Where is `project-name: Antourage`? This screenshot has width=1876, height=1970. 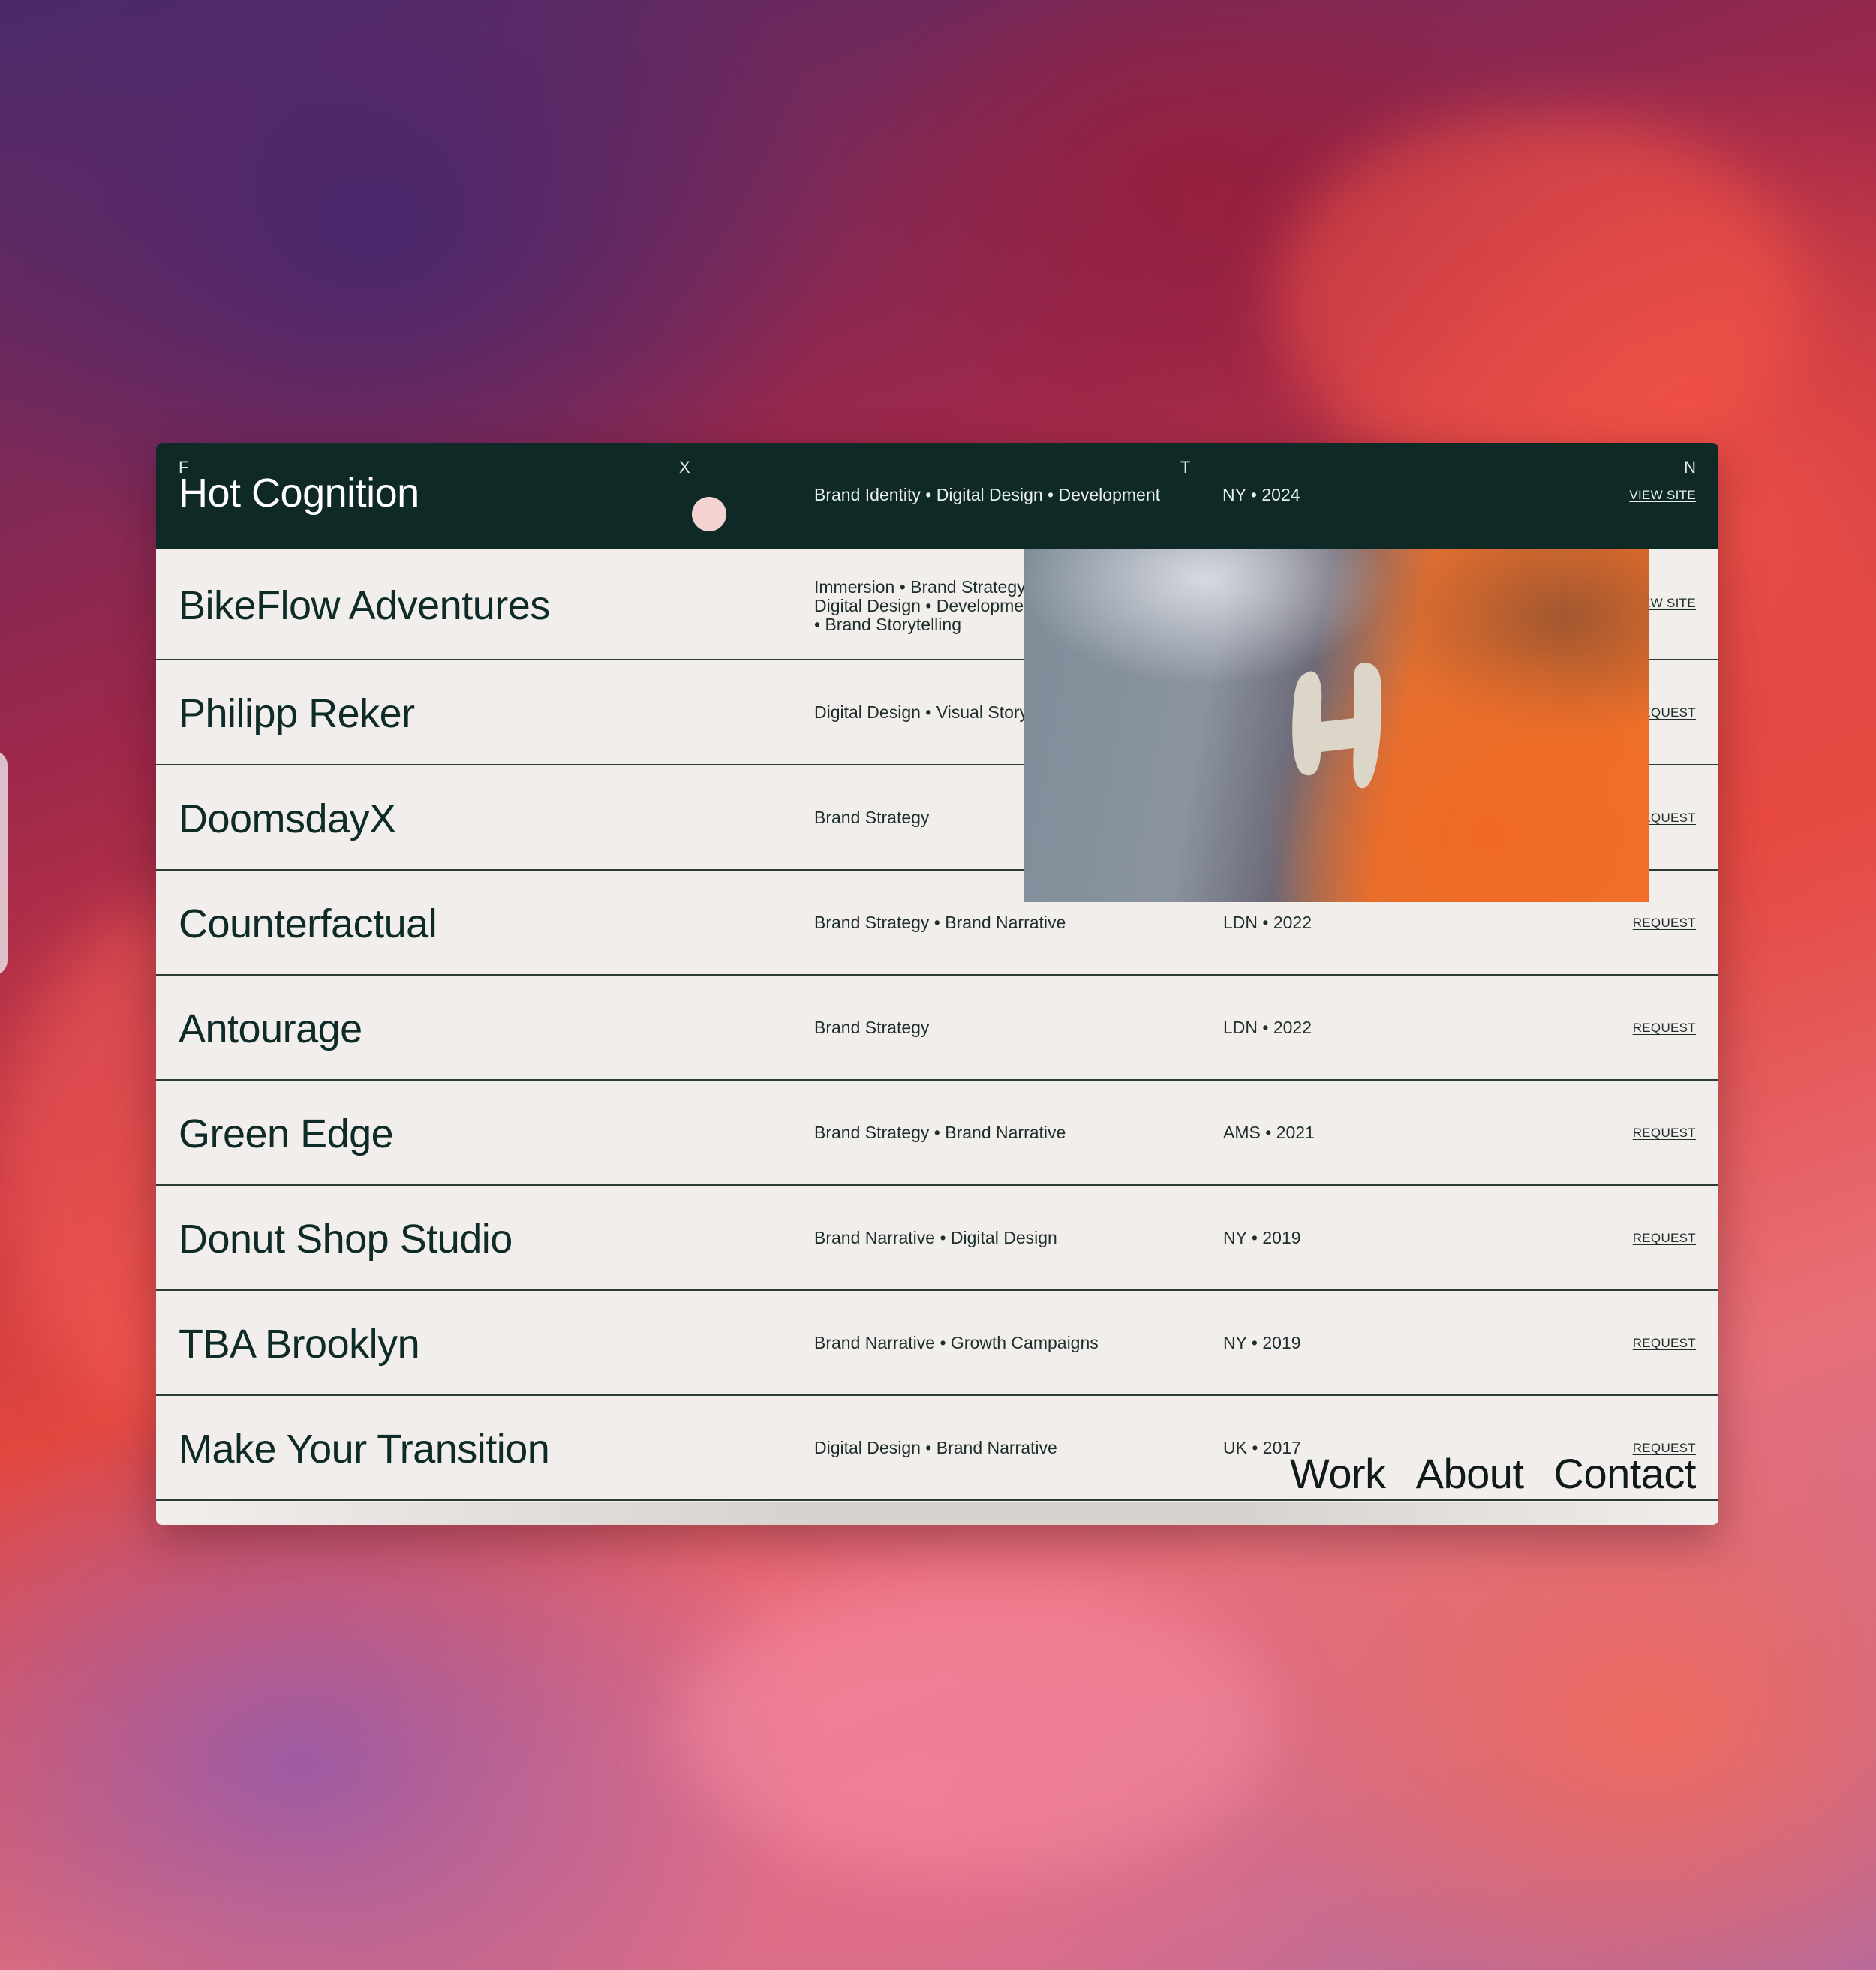 project-name: Antourage is located at coordinates (270, 1028).